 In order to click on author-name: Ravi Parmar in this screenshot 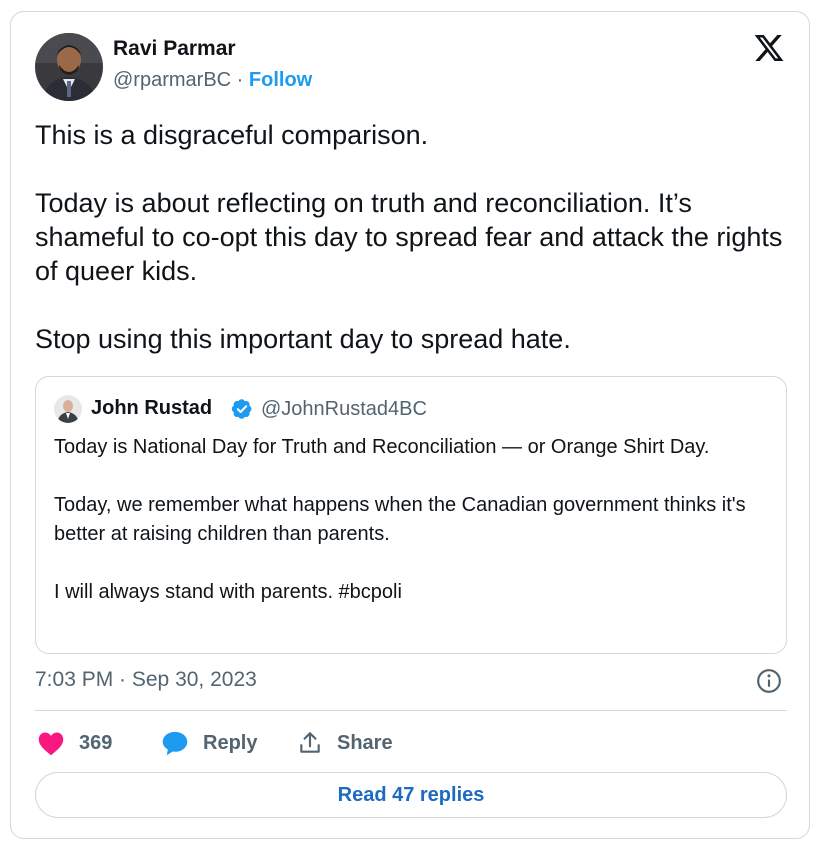, I will do `click(174, 49)`.